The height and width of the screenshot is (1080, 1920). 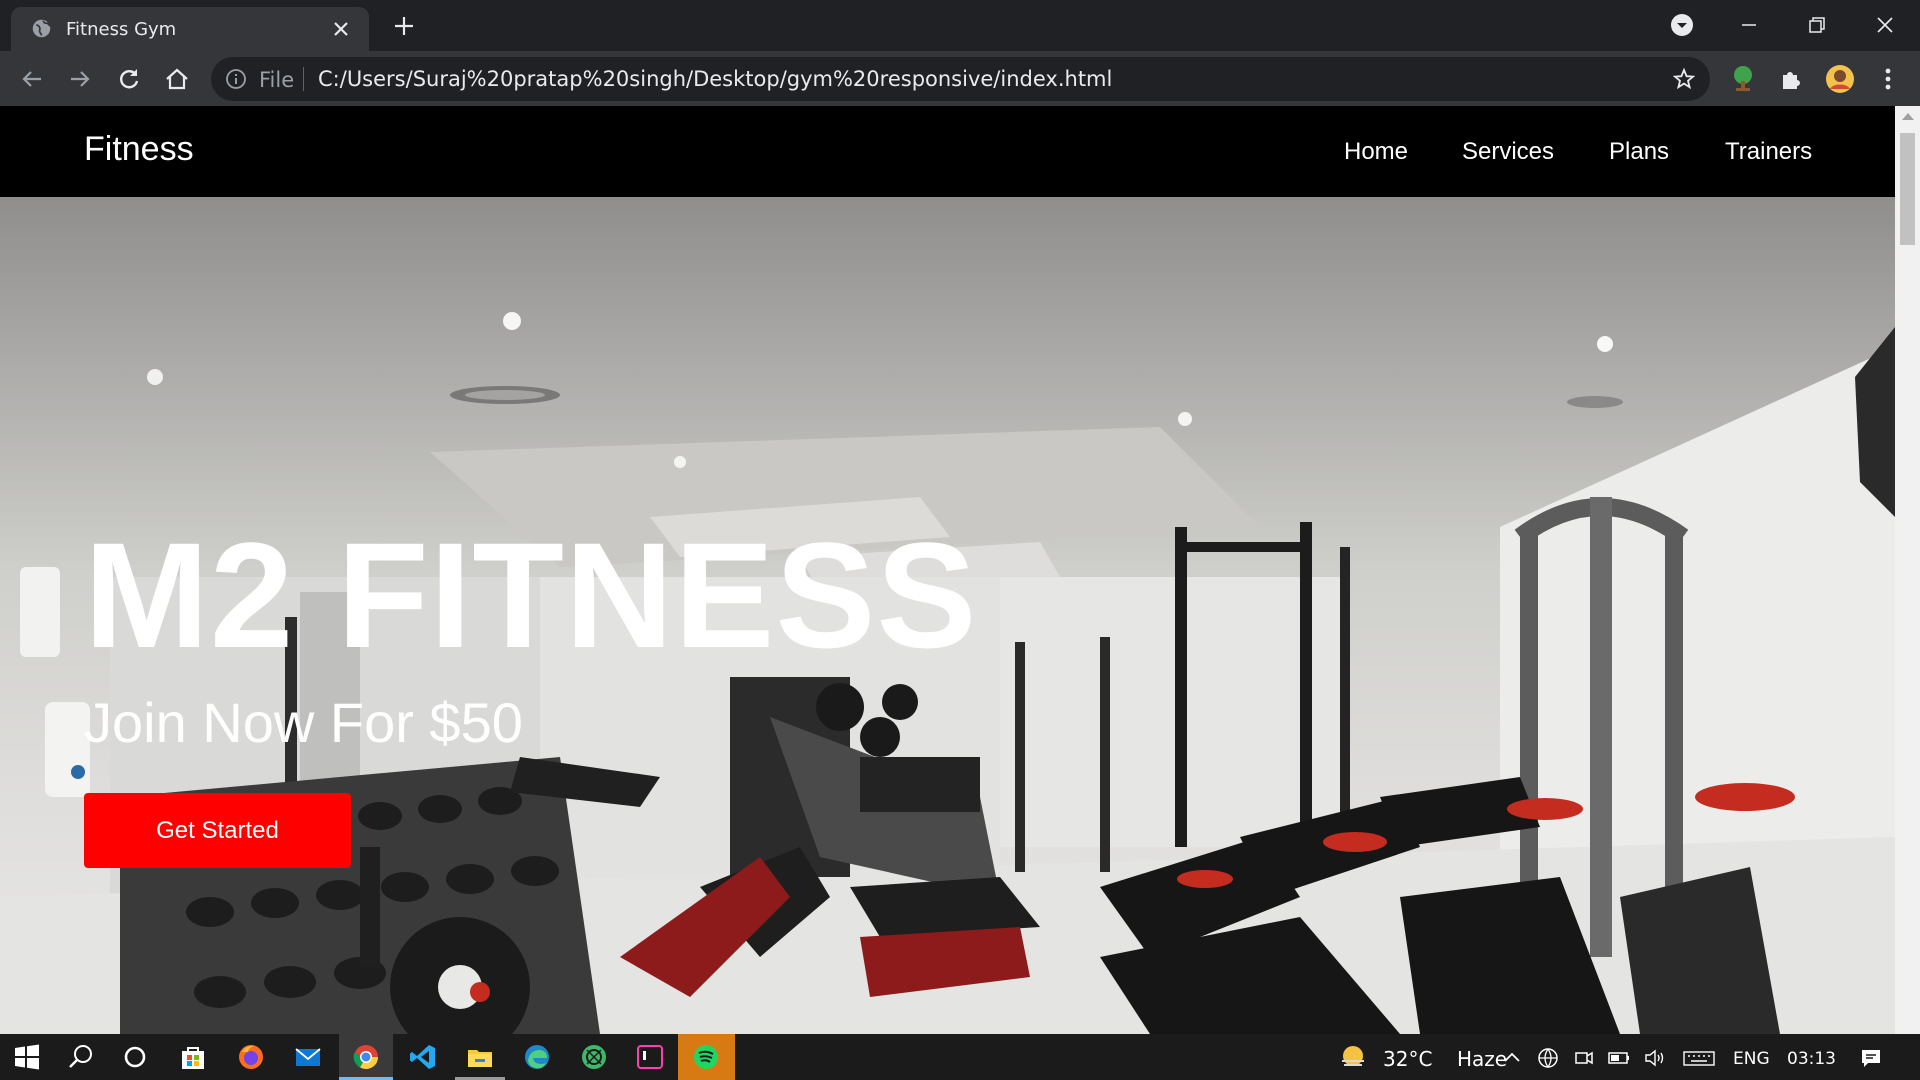 I want to click on hero-subtitle: Join Now For $50, so click(x=303, y=722).